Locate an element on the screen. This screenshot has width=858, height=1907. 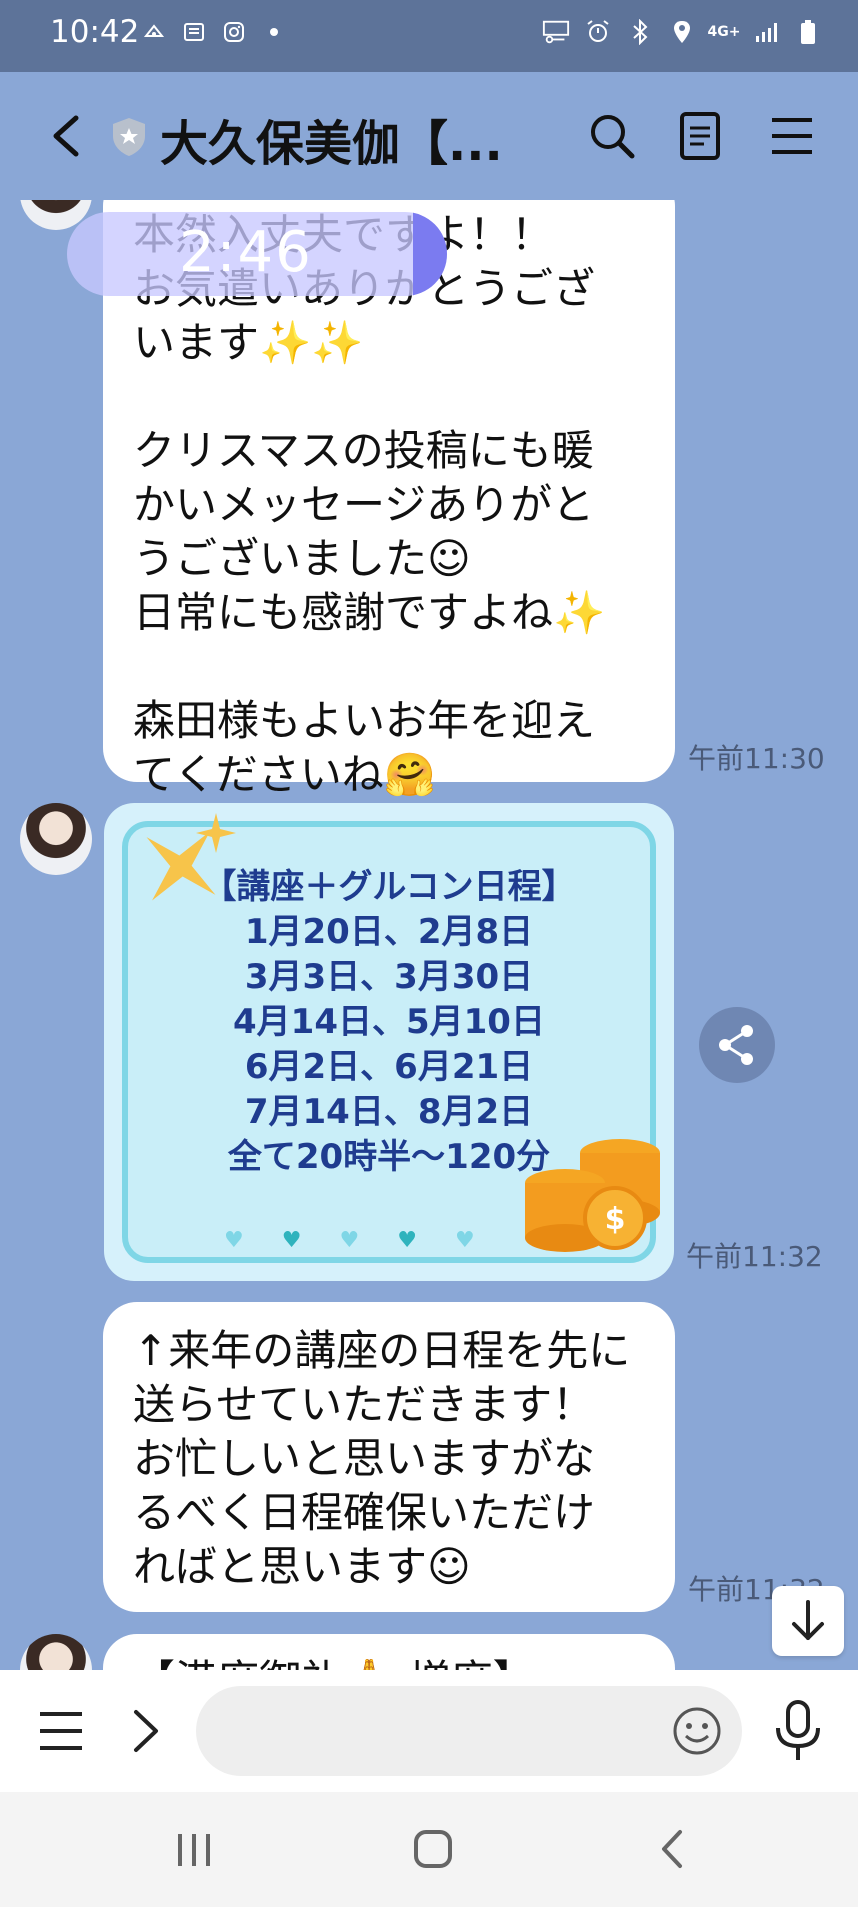
message-time: 午前11:32 is located at coordinates (754, 1256).